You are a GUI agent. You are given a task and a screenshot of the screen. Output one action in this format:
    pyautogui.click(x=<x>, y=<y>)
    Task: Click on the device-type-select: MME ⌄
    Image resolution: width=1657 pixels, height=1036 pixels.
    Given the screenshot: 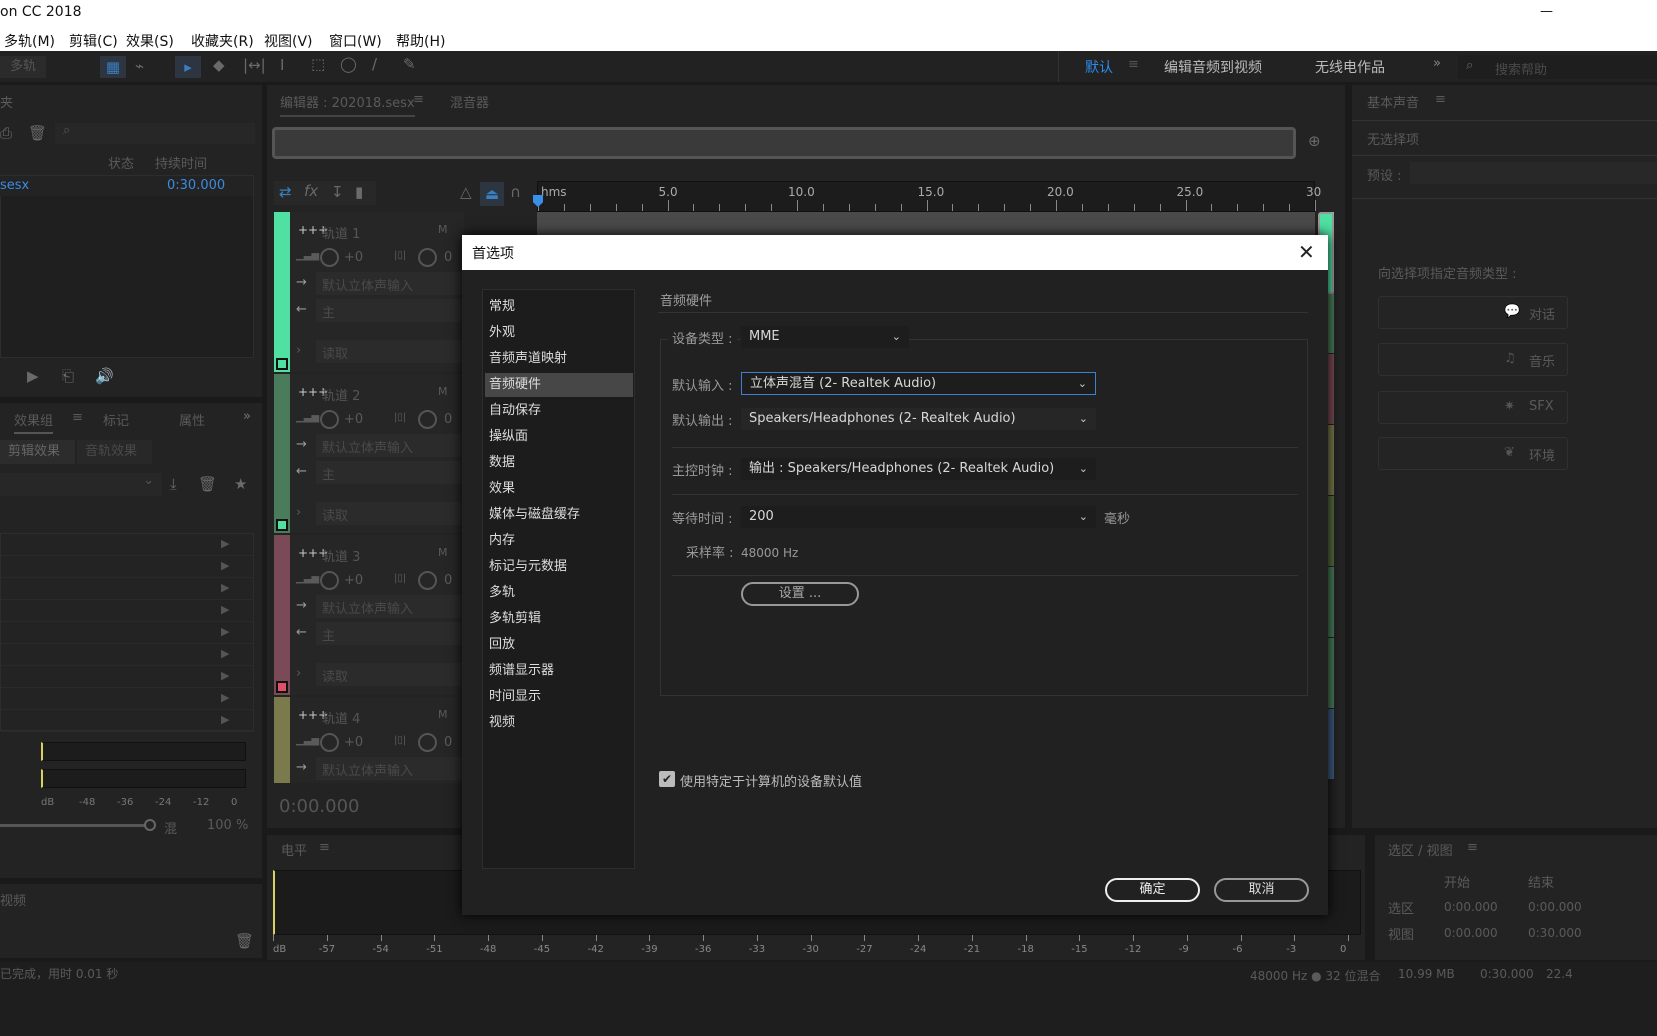 What is the action you would take?
    pyautogui.click(x=825, y=337)
    